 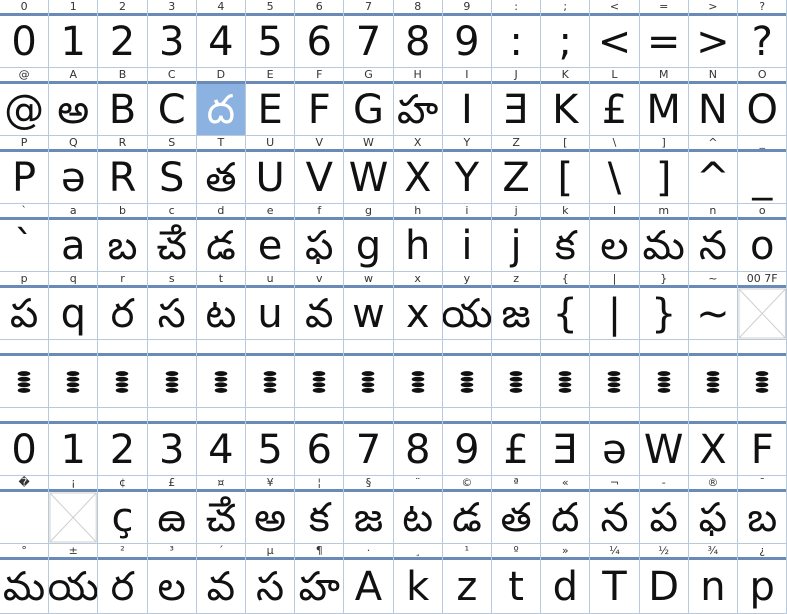 What do you see at coordinates (320, 102) in the screenshot?
I see `glyph-cell: FF` at bounding box center [320, 102].